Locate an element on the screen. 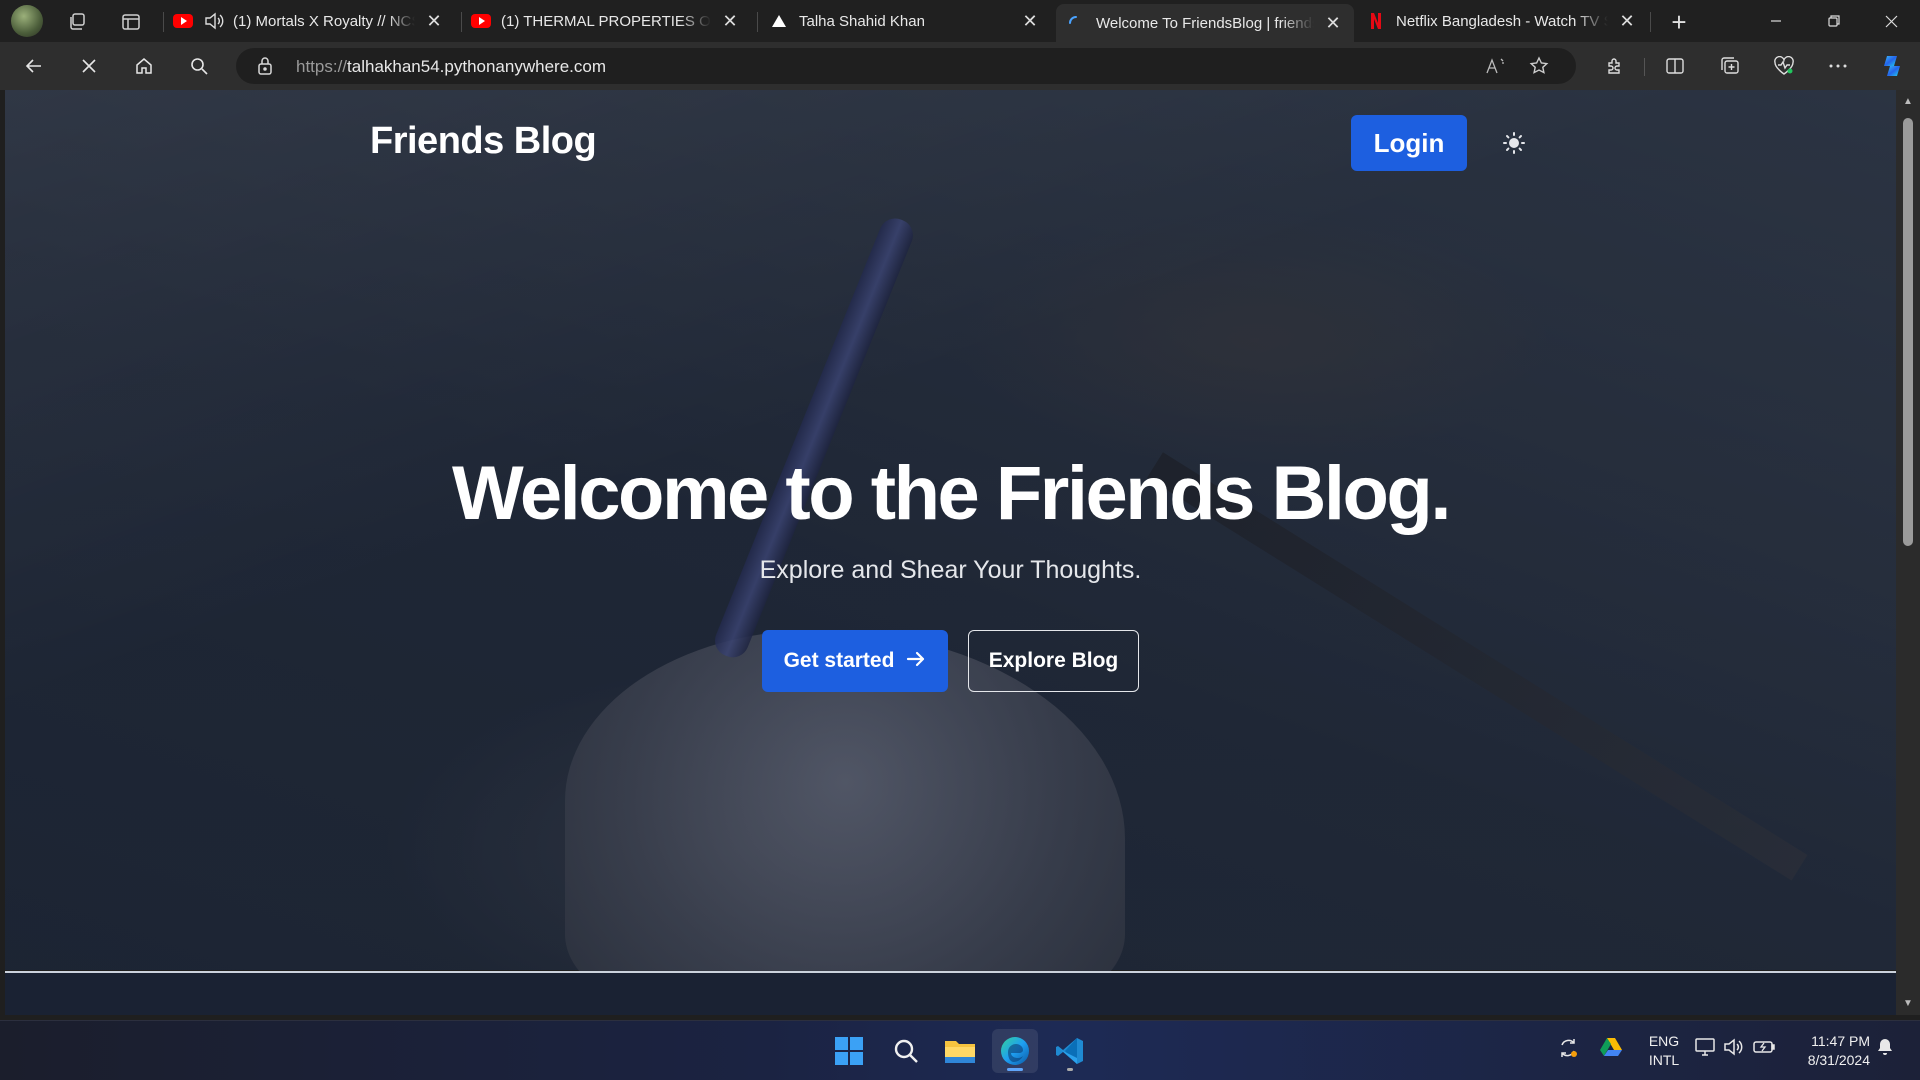 This screenshot has height=1080, width=1920. keyboard-layout: INTL is located at coordinates (1664, 1060).